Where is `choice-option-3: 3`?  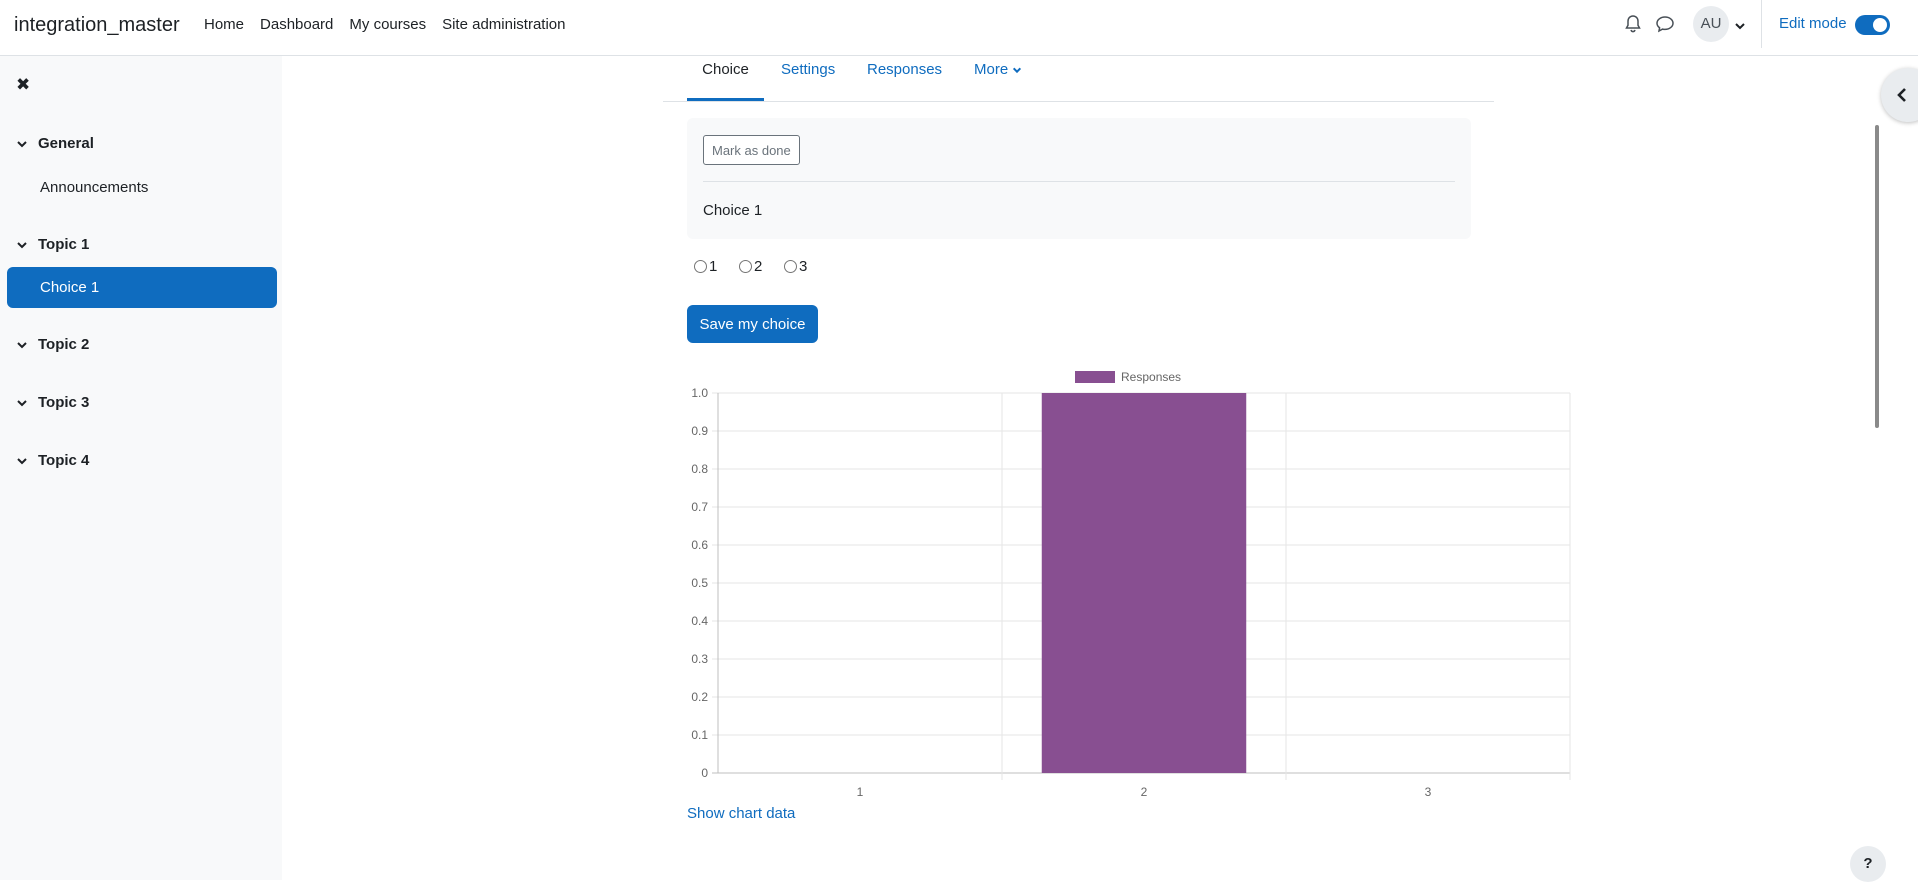 choice-option-3: 3 is located at coordinates (795, 266).